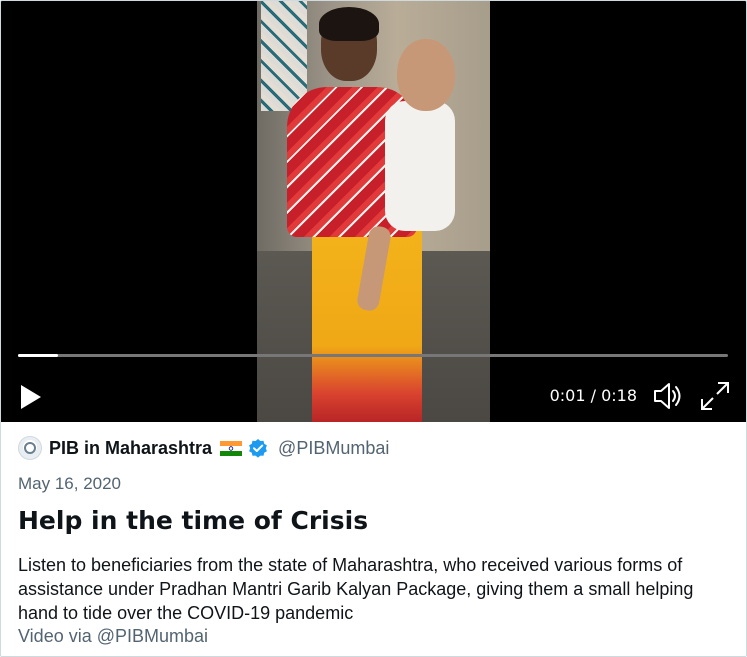  I want to click on volume-button, so click(669, 396).